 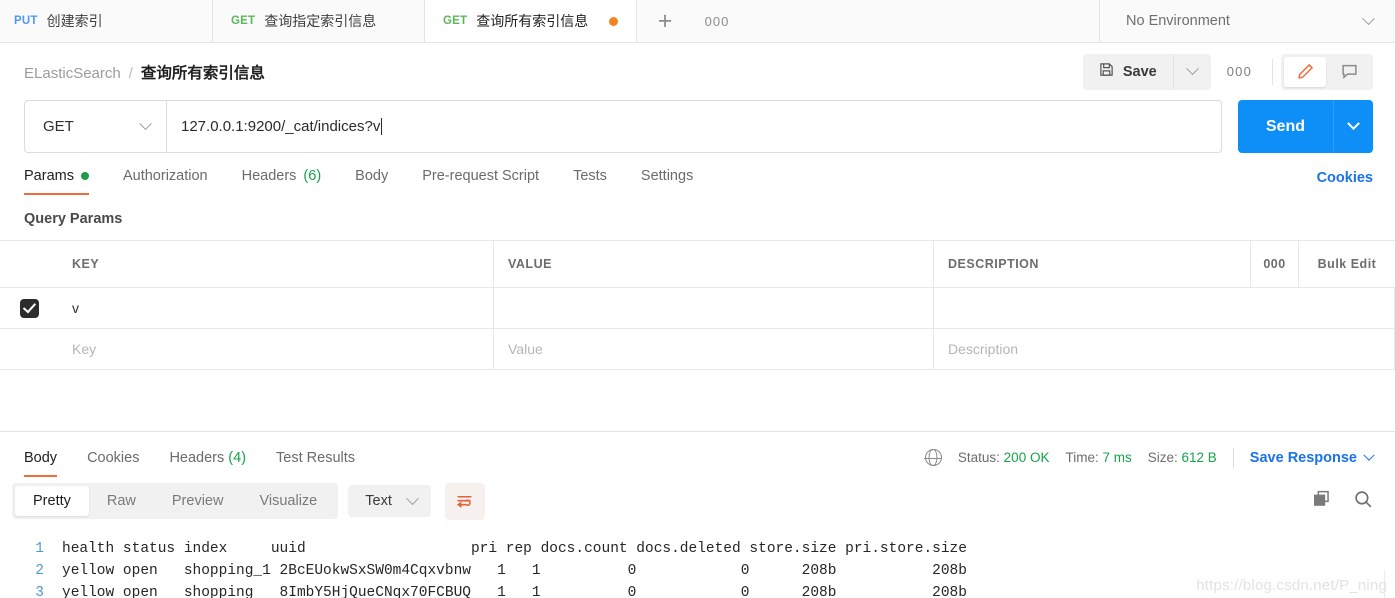 I want to click on request-tab-1: PUT 创建索引, so click(x=106, y=21).